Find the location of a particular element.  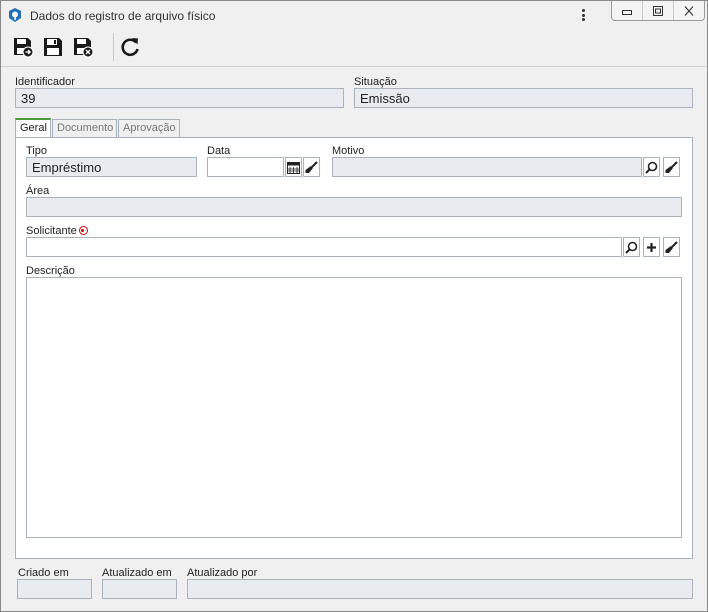

tipo-label: Tipo is located at coordinates (36, 151).